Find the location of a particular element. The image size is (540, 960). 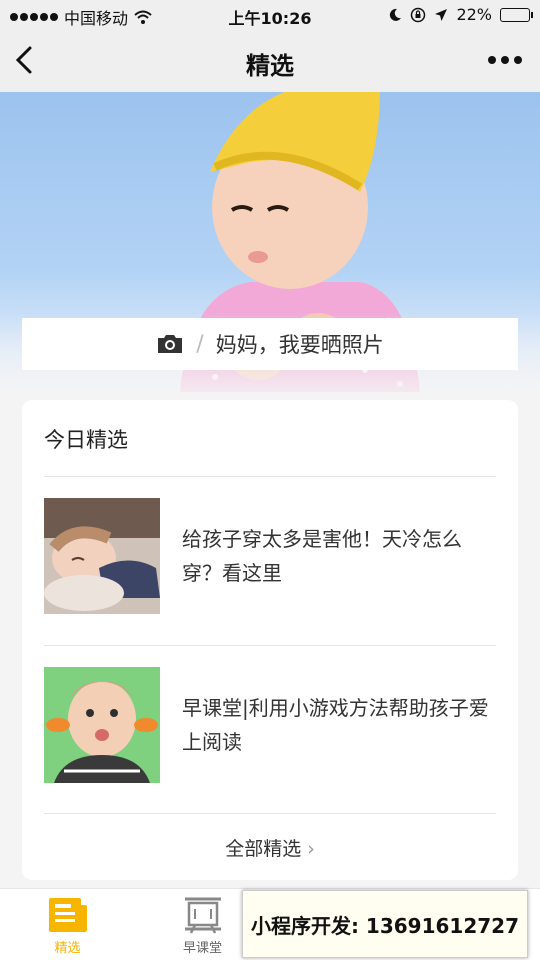

view-all-label: 全部精选 is located at coordinates (263, 849).